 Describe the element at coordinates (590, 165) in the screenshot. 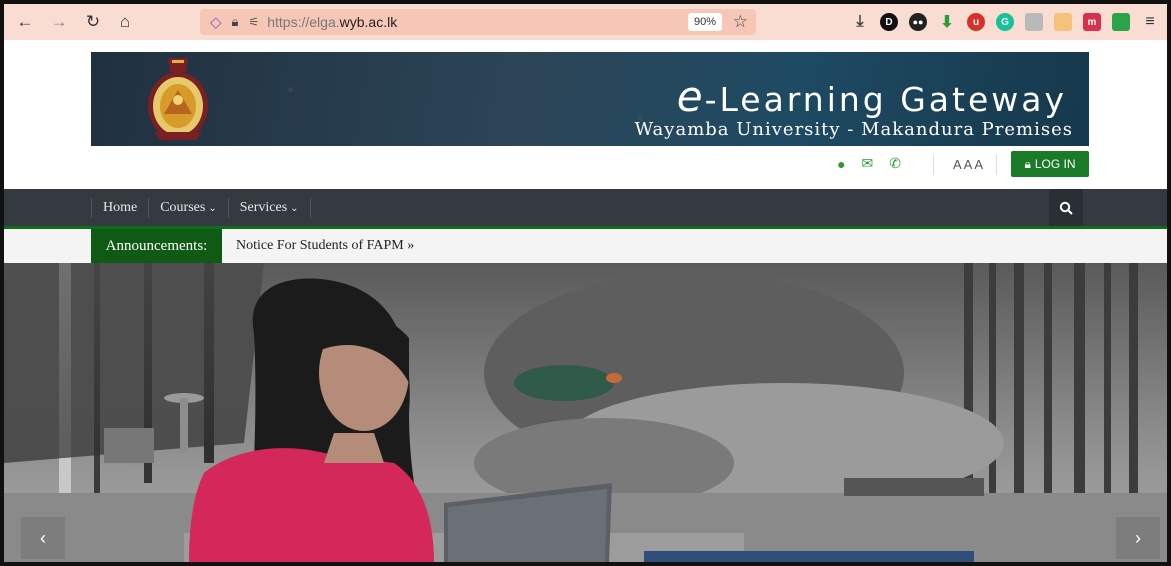

I see `utility-row: ● ✉ ✆ AAA 🔒︎ LOG IN` at that location.